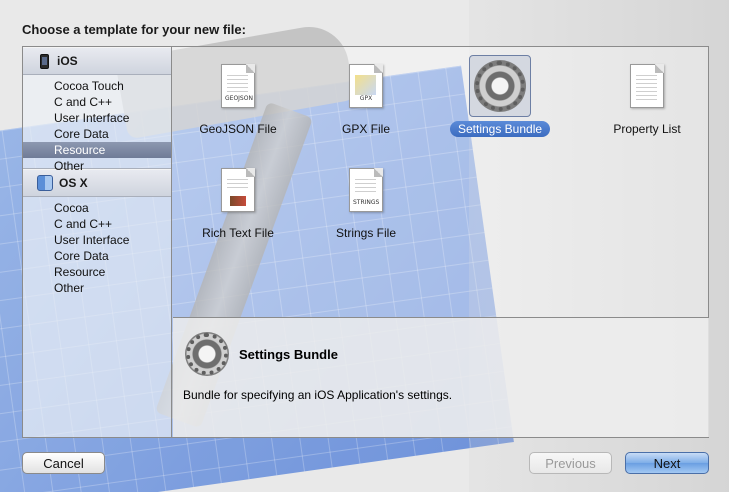  Describe the element at coordinates (97, 183) in the screenshot. I see `section-header-osx: OS X` at that location.